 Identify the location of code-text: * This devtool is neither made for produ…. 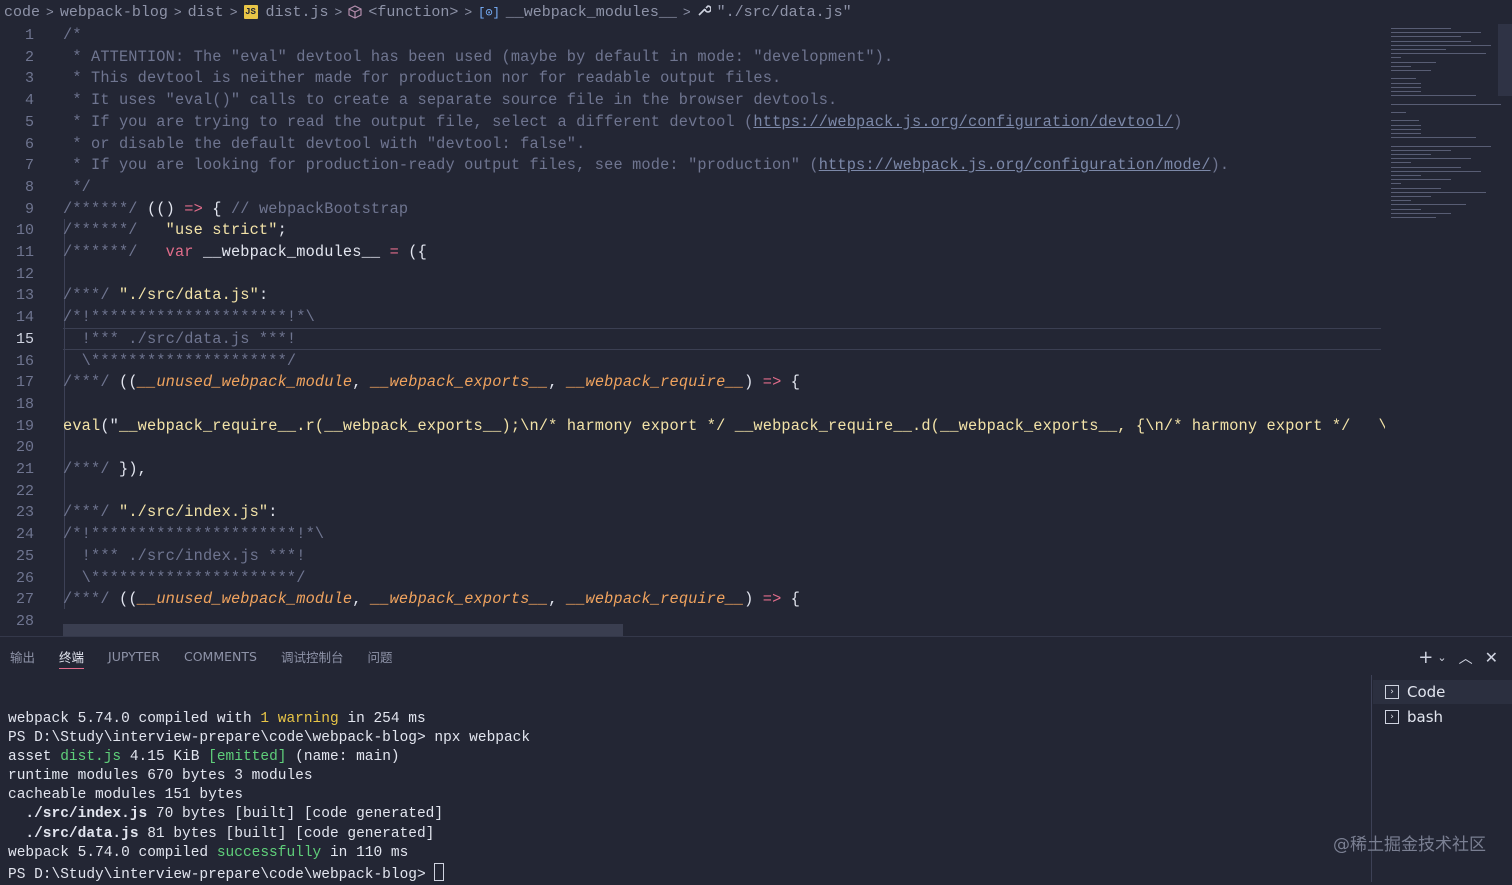
(422, 79).